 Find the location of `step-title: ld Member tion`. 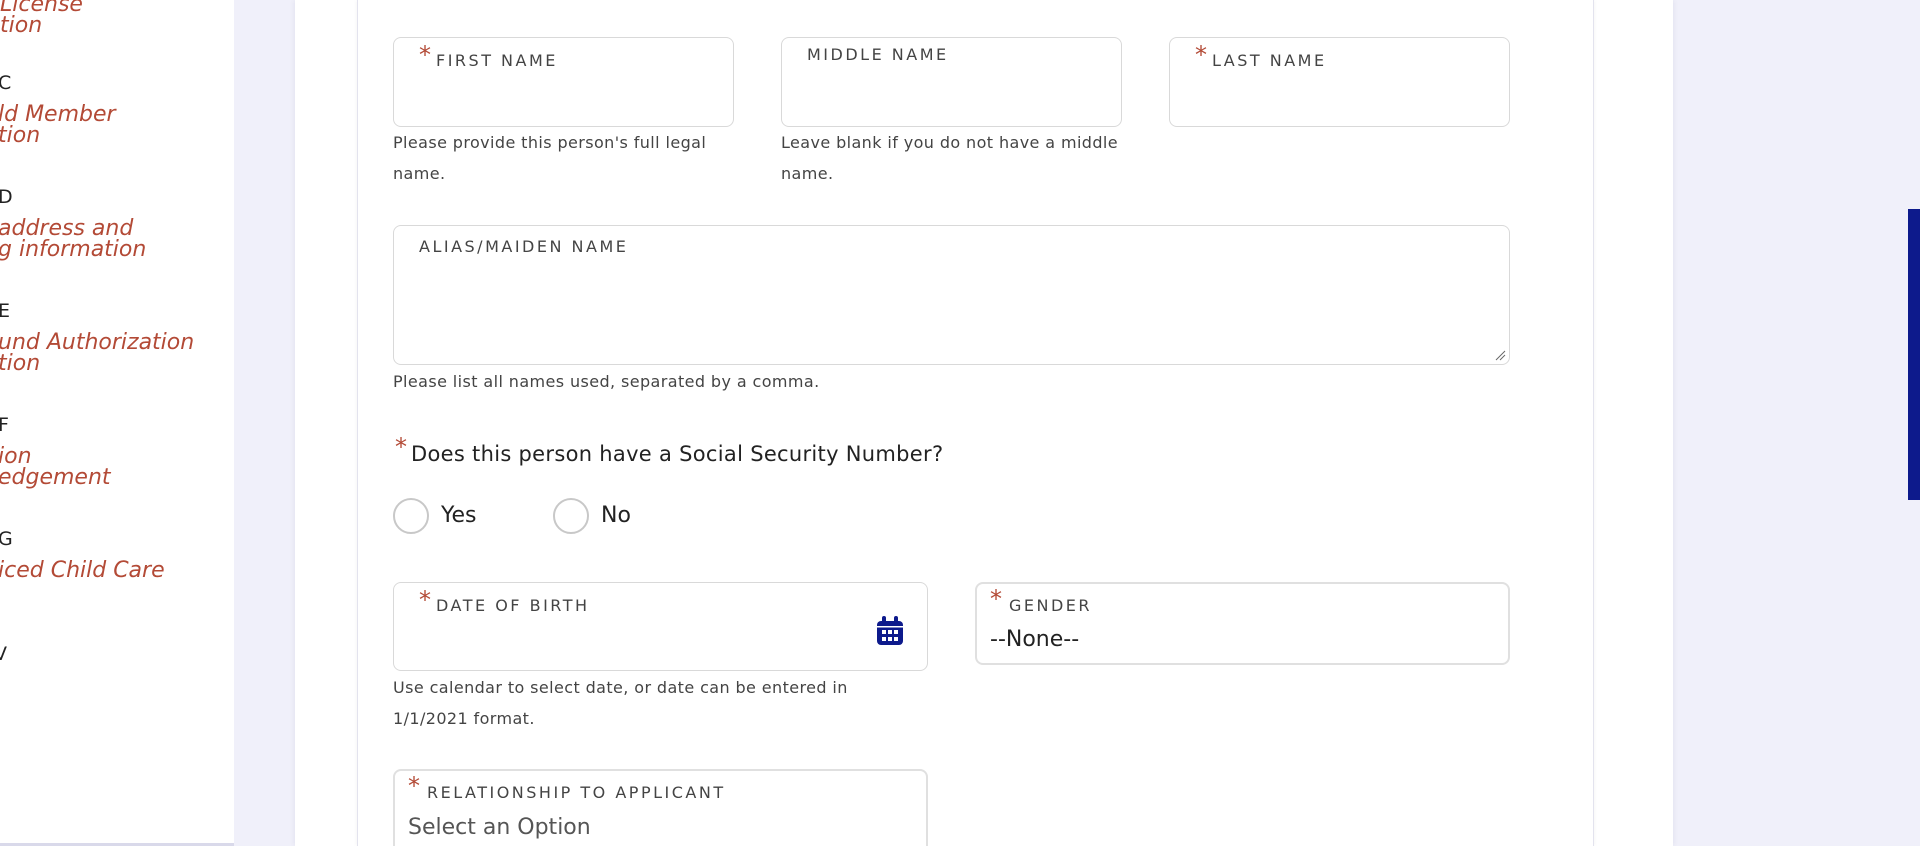

step-title: ld Member tion is located at coordinates (58, 125).